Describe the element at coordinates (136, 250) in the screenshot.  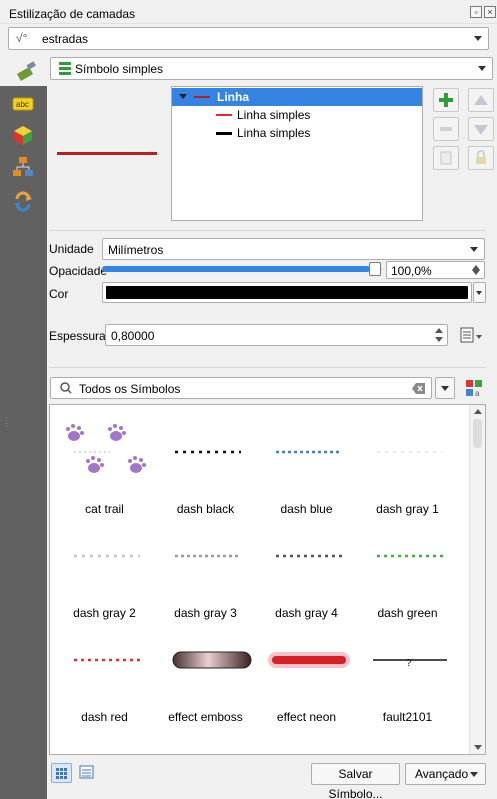
I see `unit-select-value: Milímetros` at that location.